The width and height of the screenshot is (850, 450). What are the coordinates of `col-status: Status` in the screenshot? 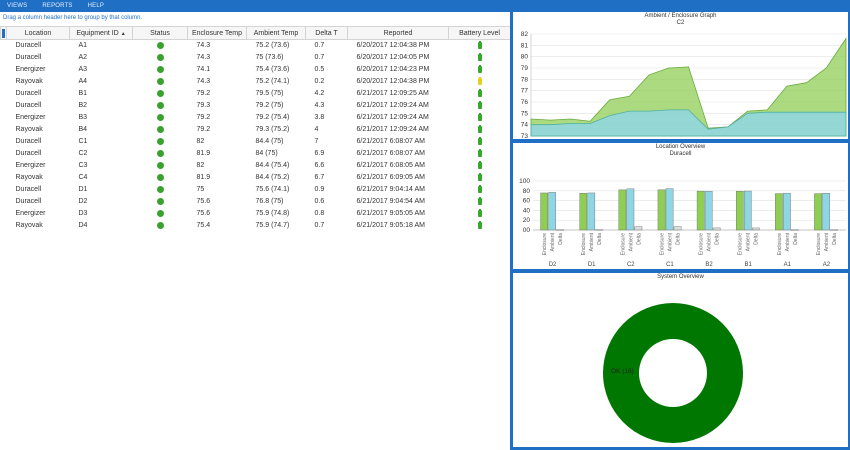 It's located at (160, 33).